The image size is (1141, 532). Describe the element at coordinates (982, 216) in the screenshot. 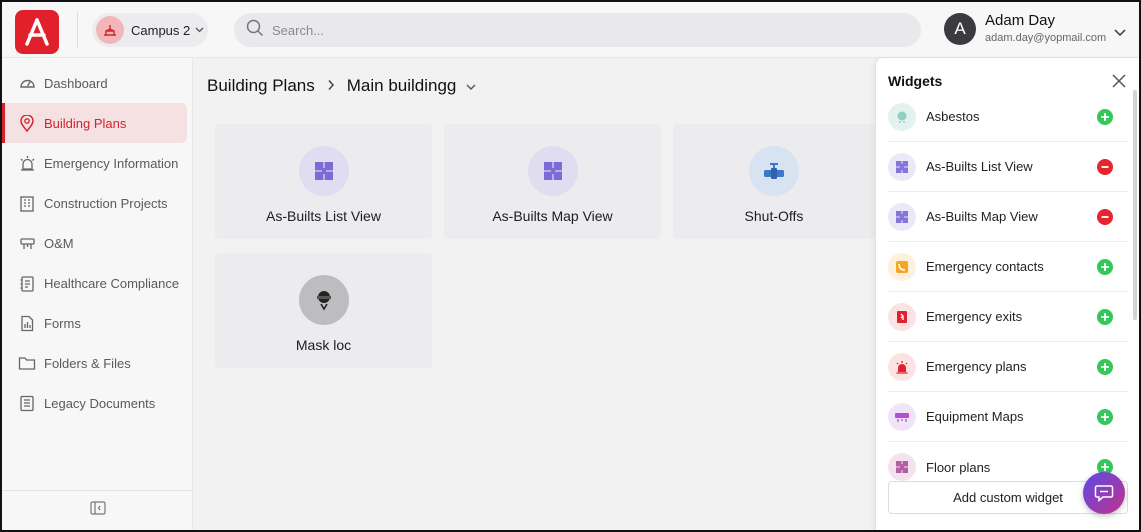

I see `widget-label: As-Builts Map View` at that location.